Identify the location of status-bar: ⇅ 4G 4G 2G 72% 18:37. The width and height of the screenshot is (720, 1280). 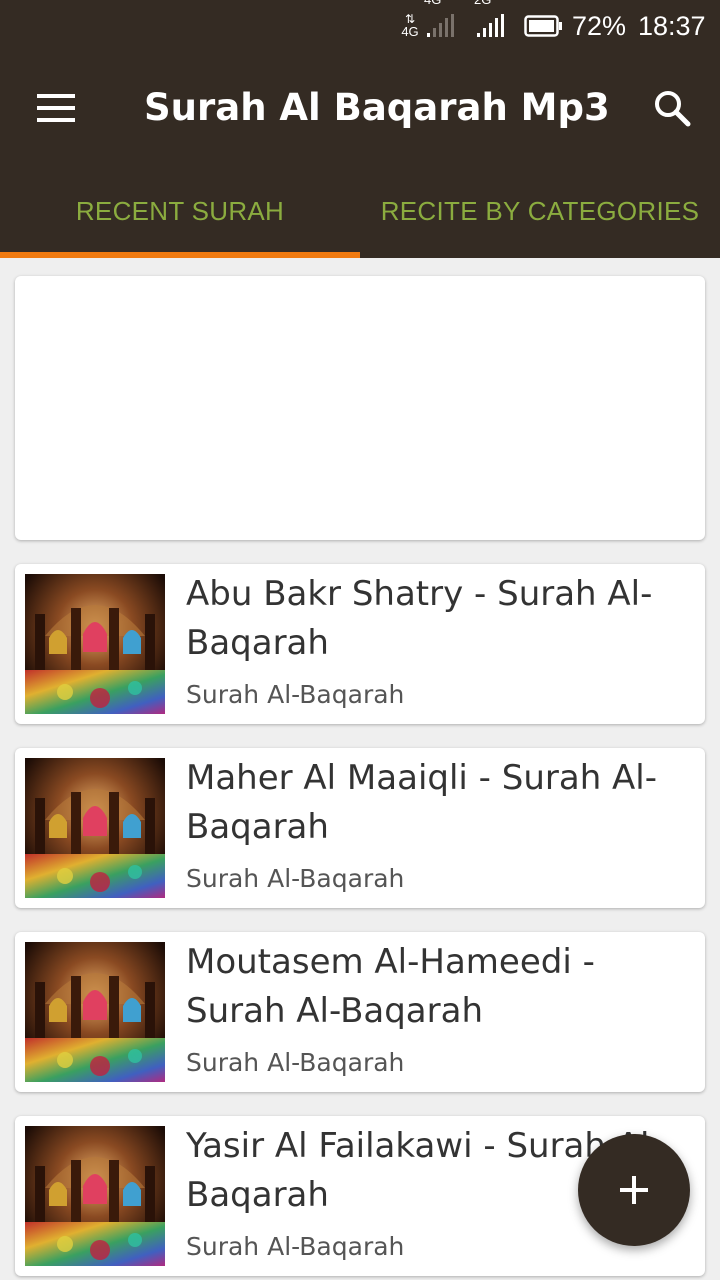
(360, 26).